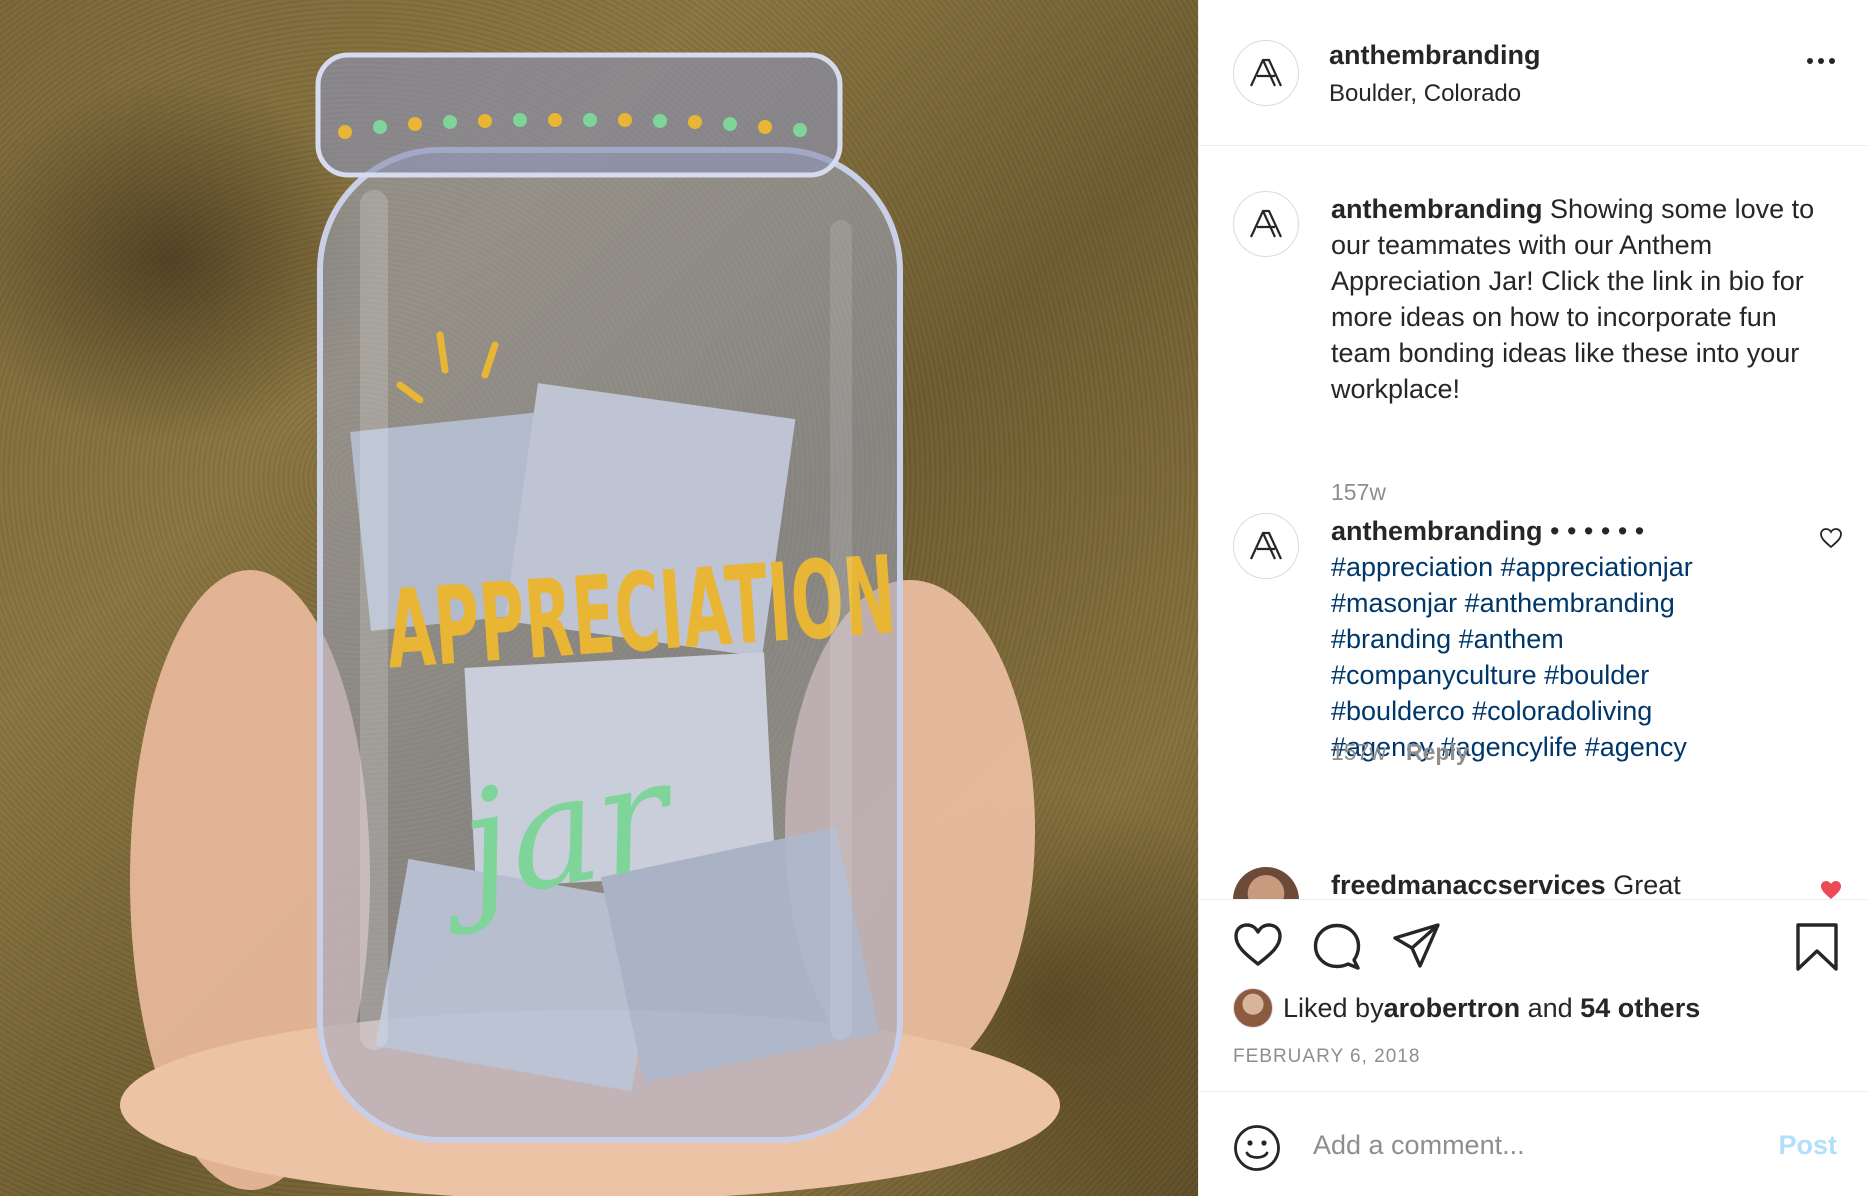 This screenshot has width=1868, height=1196. Describe the element at coordinates (1434, 675) in the screenshot. I see `hashtag: #companyculture` at that location.